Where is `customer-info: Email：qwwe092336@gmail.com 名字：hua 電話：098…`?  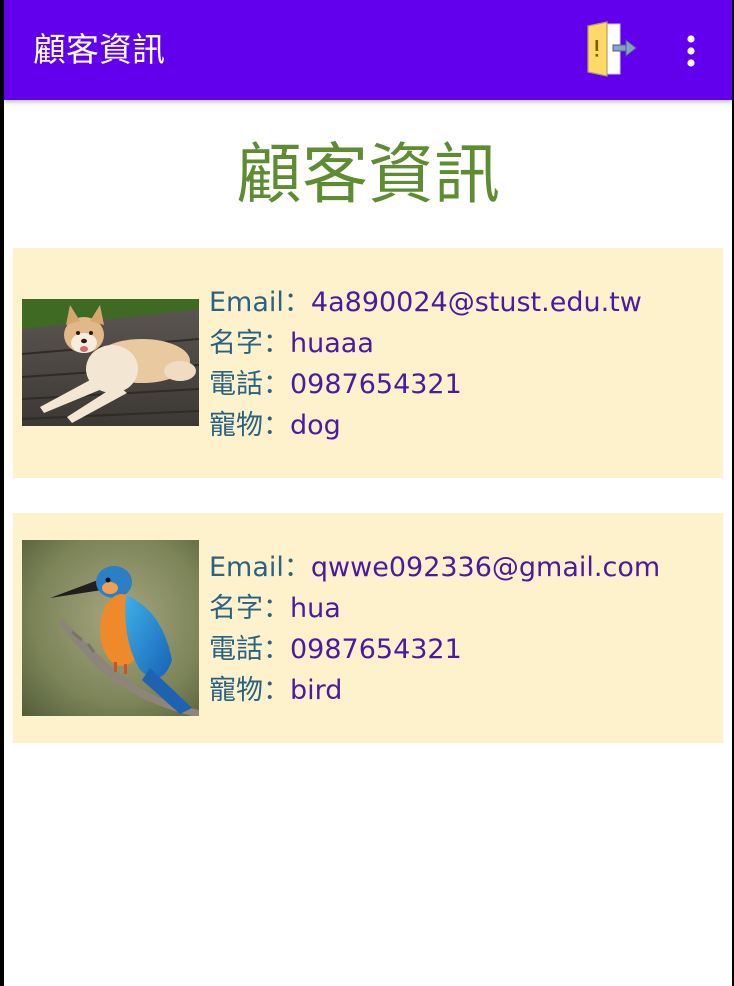 customer-info: Email：qwwe092336@gmail.com 名字：hua 電話：098… is located at coordinates (434, 629).